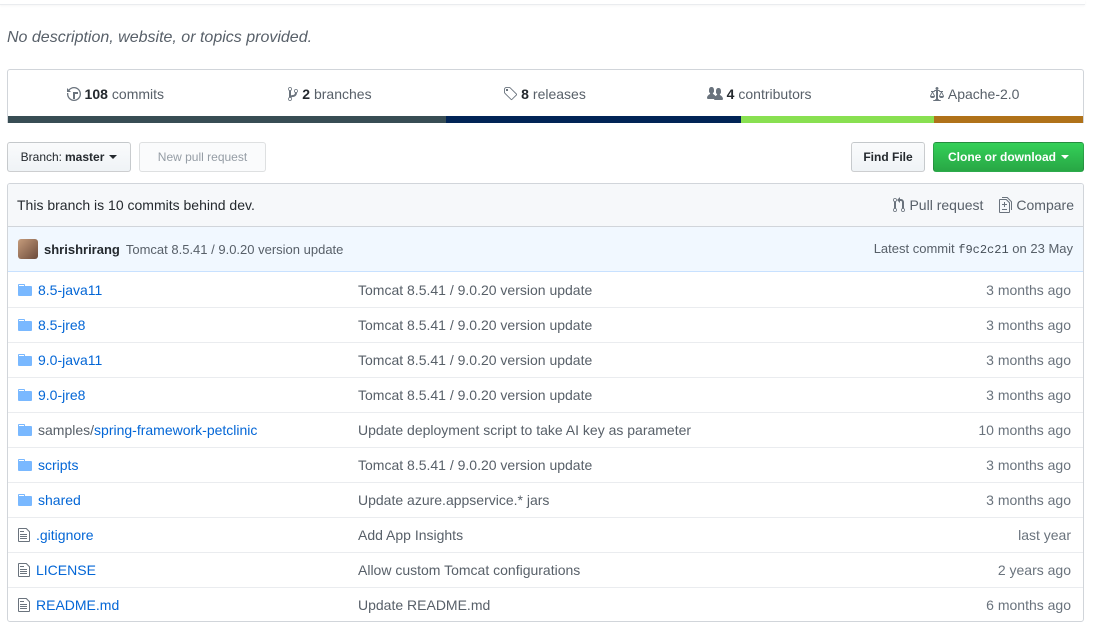 This screenshot has width=1093, height=628. What do you see at coordinates (41, 157) in the screenshot?
I see `branch-prefix: Branch:` at bounding box center [41, 157].